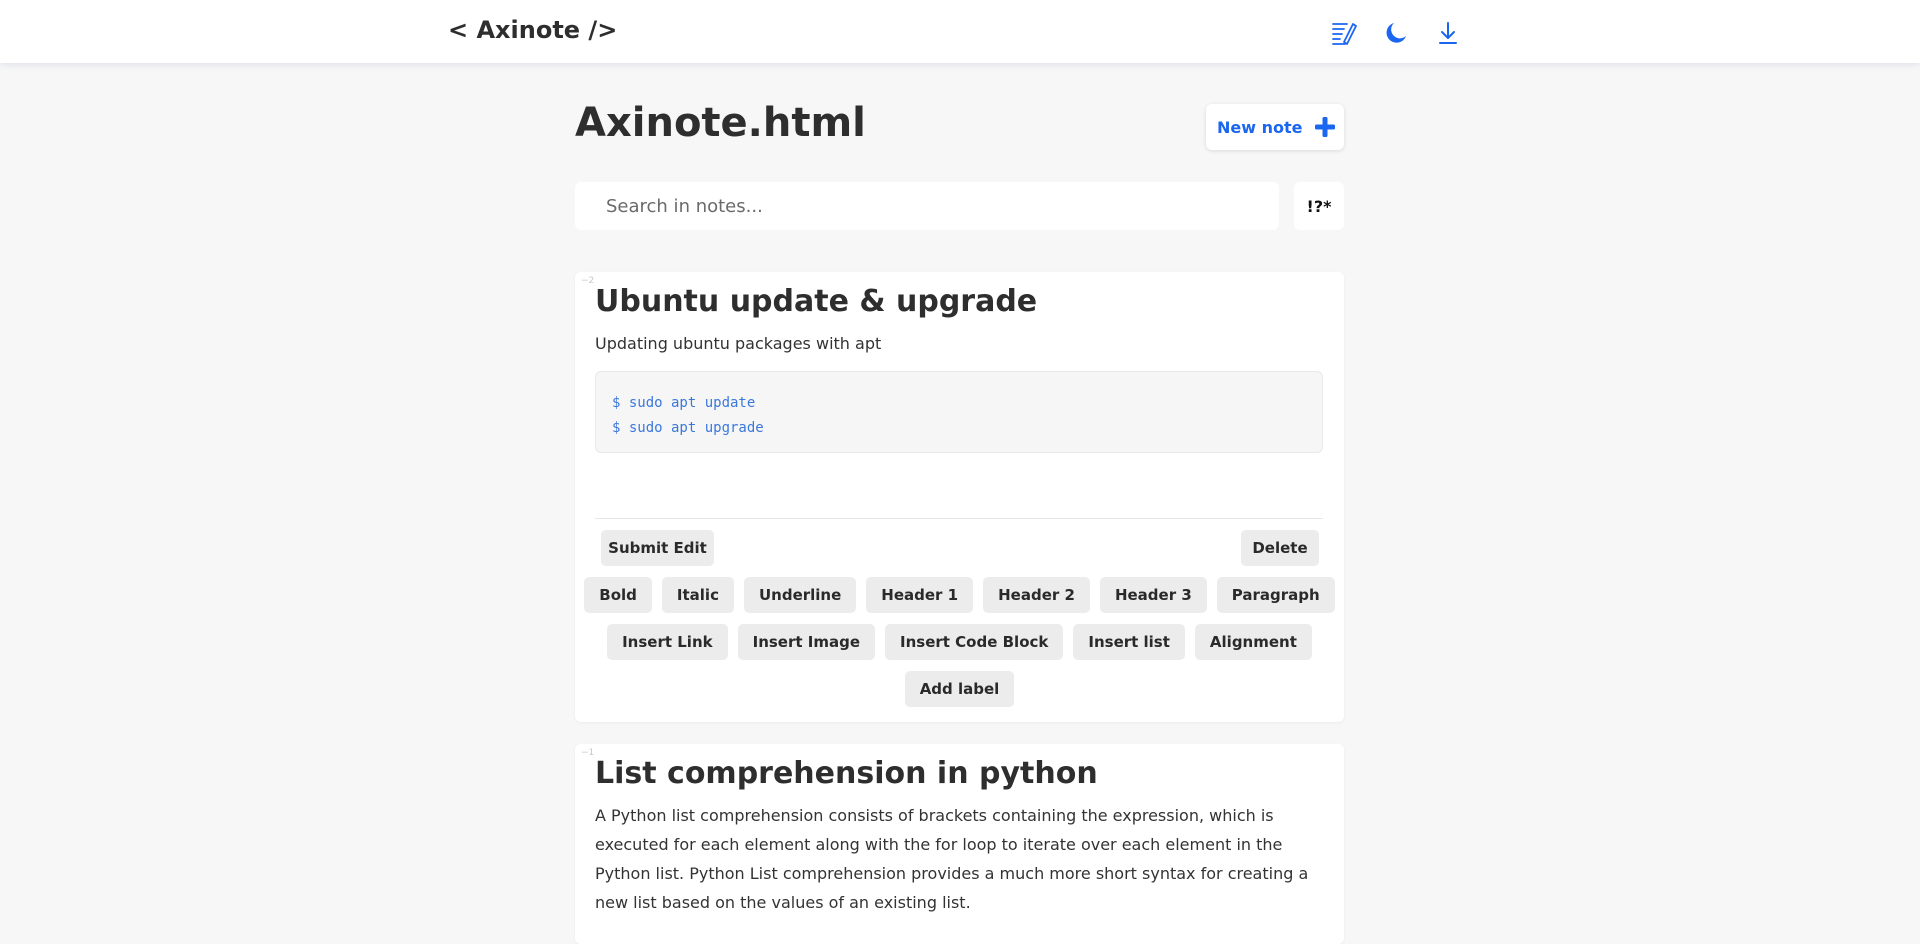 This screenshot has height=944, width=1920. Describe the element at coordinates (1448, 33) in the screenshot. I see `download-icon` at that location.